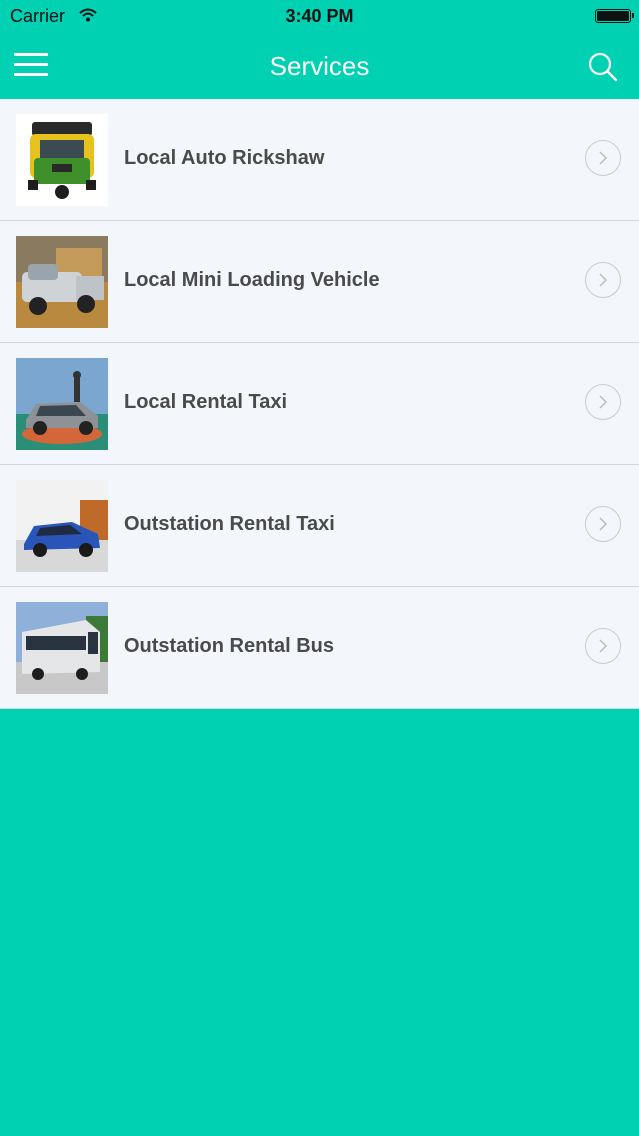  What do you see at coordinates (206, 402) in the screenshot?
I see `service-label: Local Rental Taxi` at bounding box center [206, 402].